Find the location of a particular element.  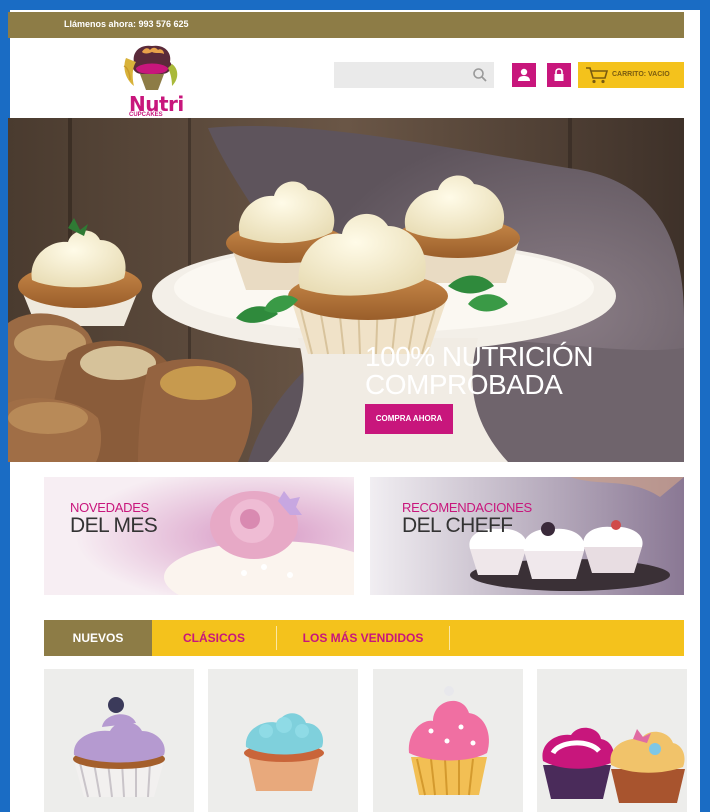

product-tabs: NUEVOS CLÁSICOS LOS MÁS VENDIDOS is located at coordinates (364, 638).